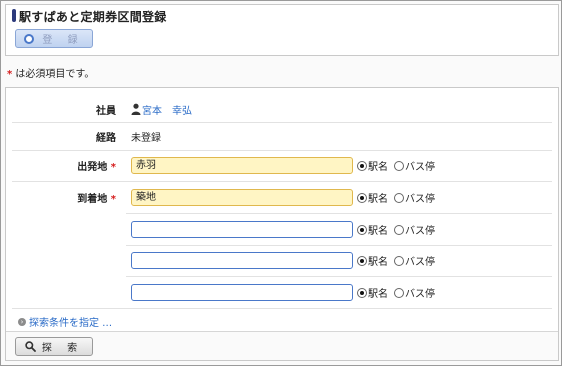  Describe the element at coordinates (92, 199) in the screenshot. I see `arrival-label-text: 到着地` at that location.